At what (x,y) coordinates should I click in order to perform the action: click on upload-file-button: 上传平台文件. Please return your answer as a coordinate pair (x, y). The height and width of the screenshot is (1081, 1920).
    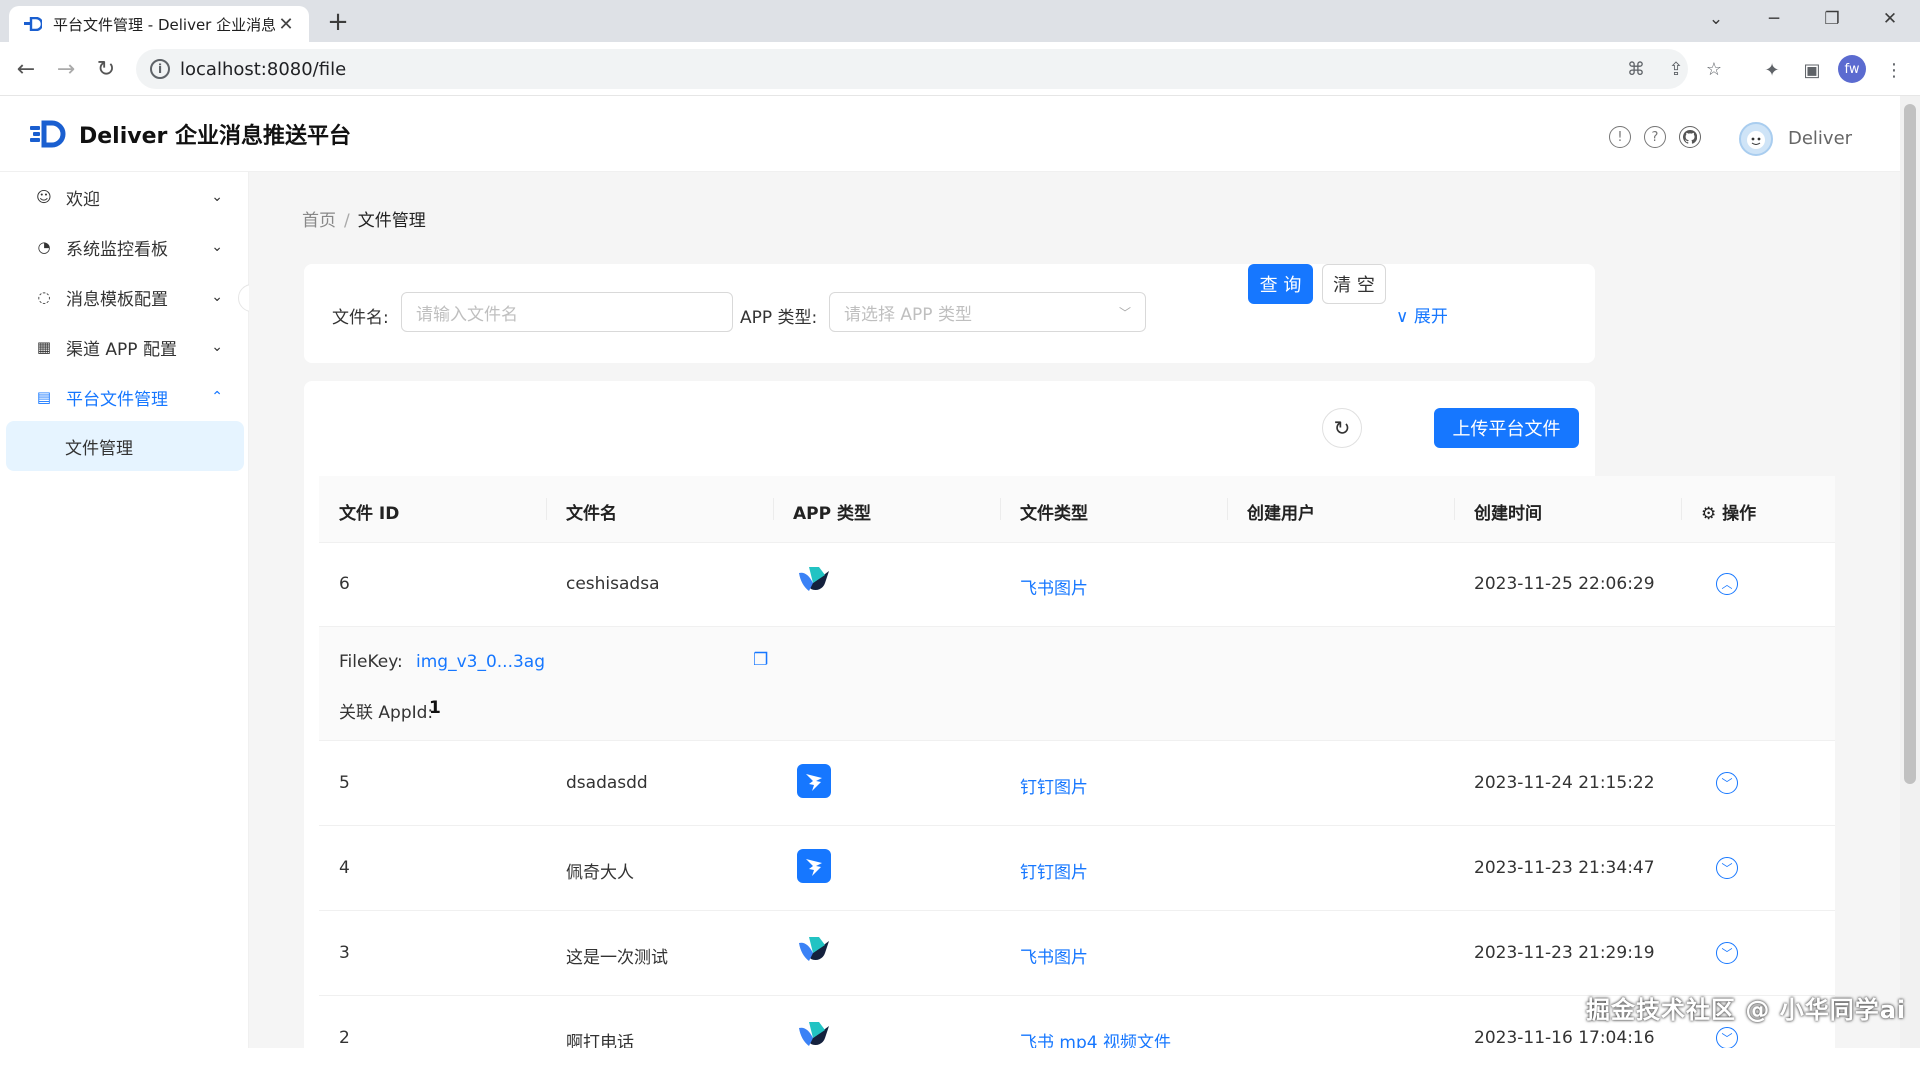
    Looking at the image, I should click on (1506, 428).